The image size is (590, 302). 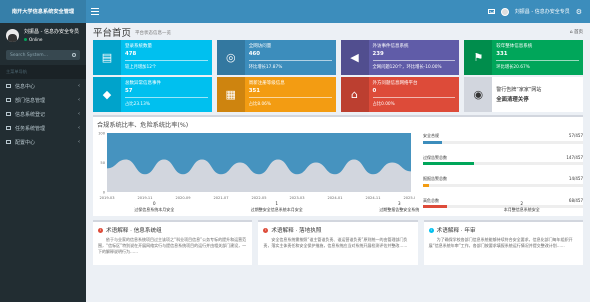 What do you see at coordinates (503, 159) in the screenshot?
I see `progress-stat: 过保告警总数 147/457` at bounding box center [503, 159].